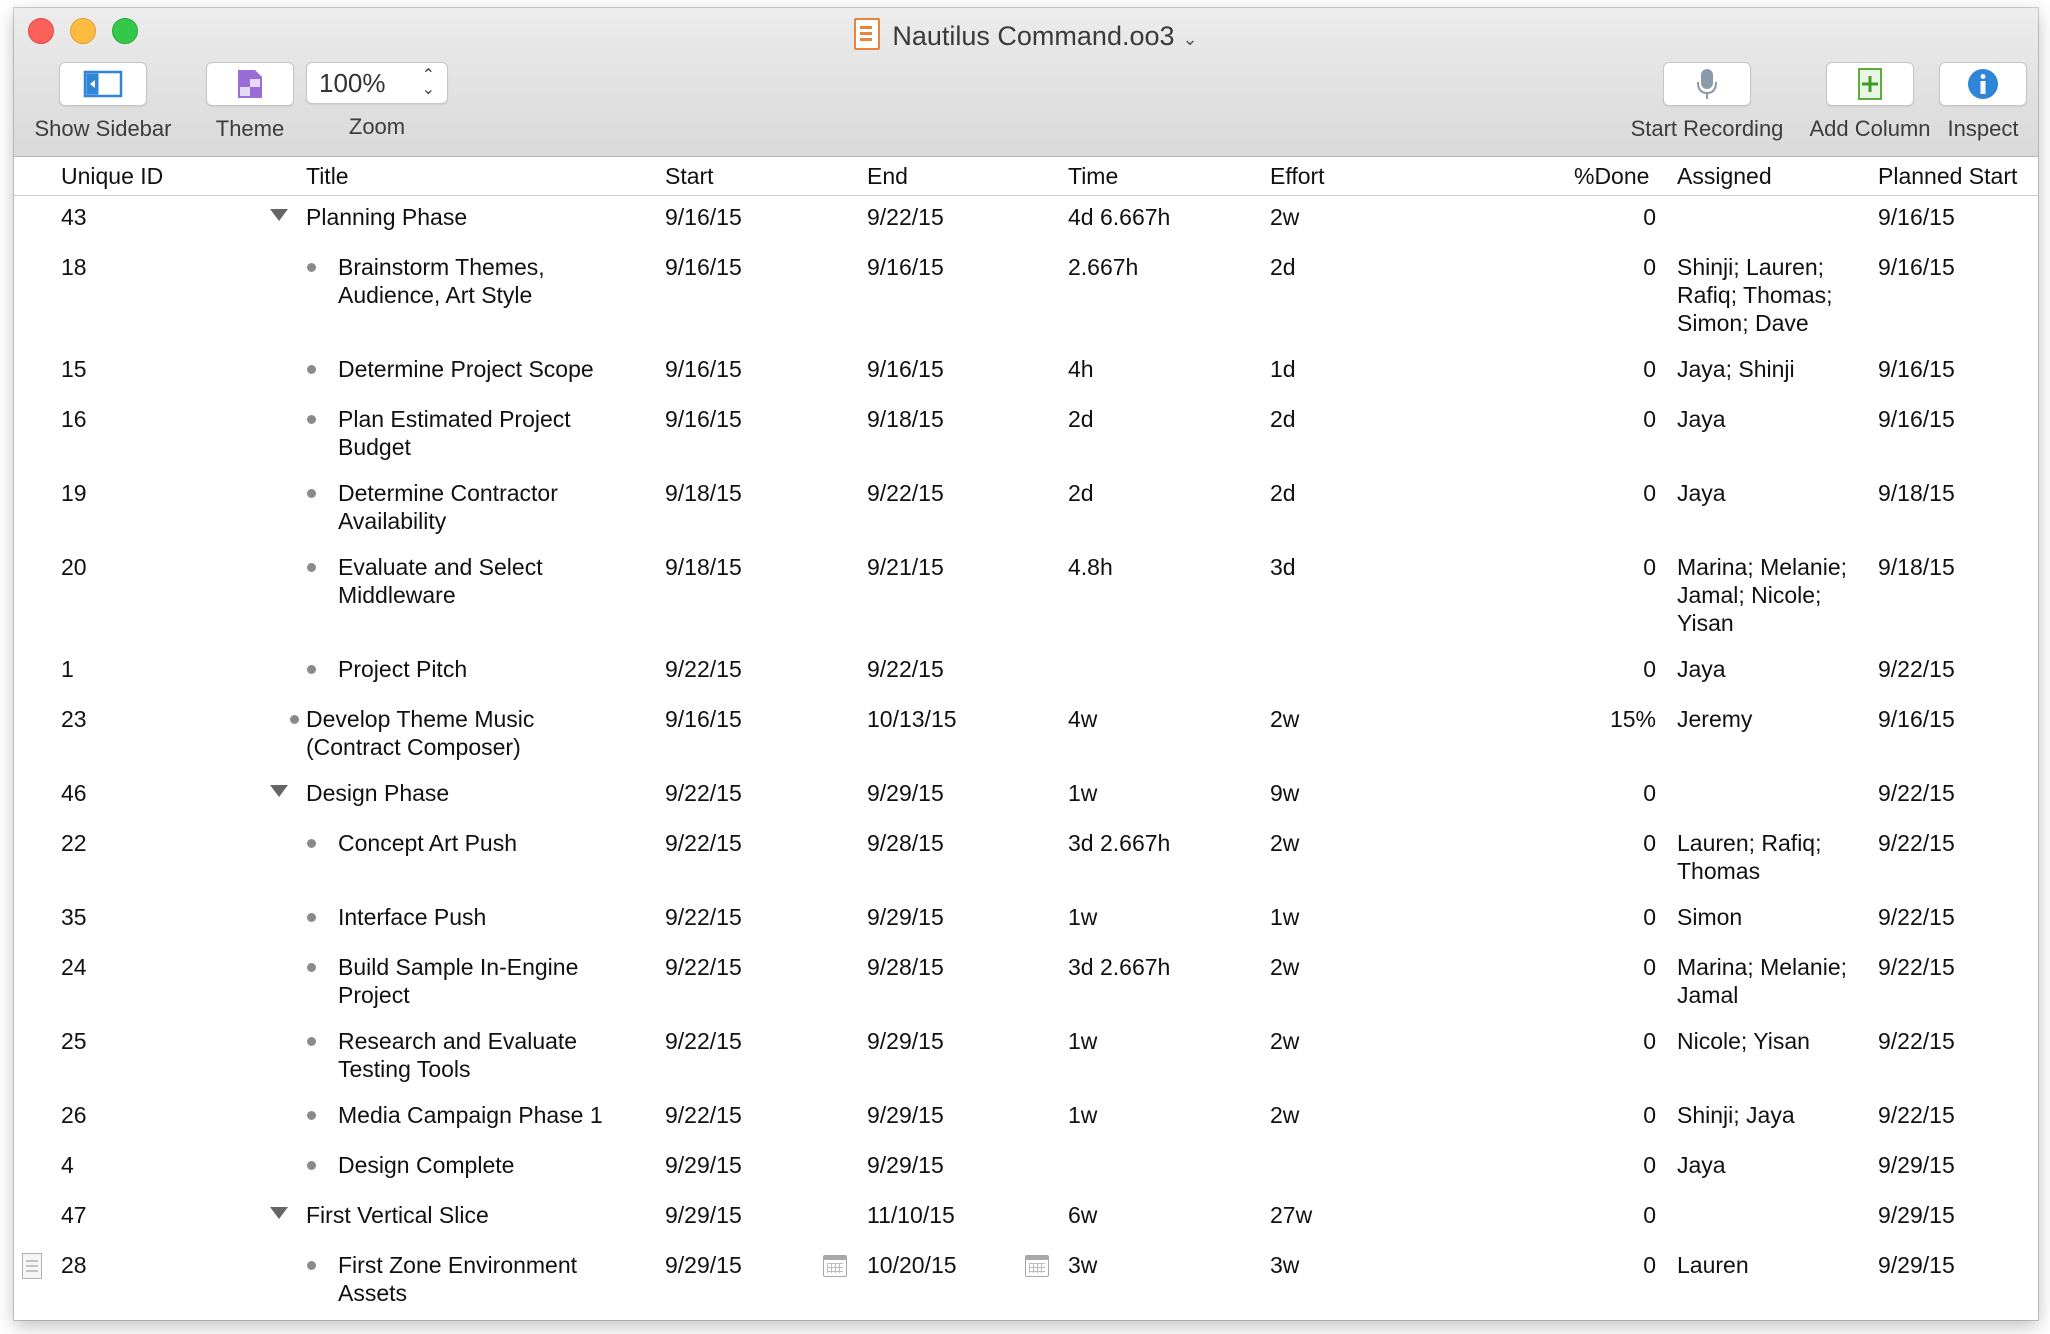  Describe the element at coordinates (103, 84) in the screenshot. I see `show-sidebar-button` at that location.